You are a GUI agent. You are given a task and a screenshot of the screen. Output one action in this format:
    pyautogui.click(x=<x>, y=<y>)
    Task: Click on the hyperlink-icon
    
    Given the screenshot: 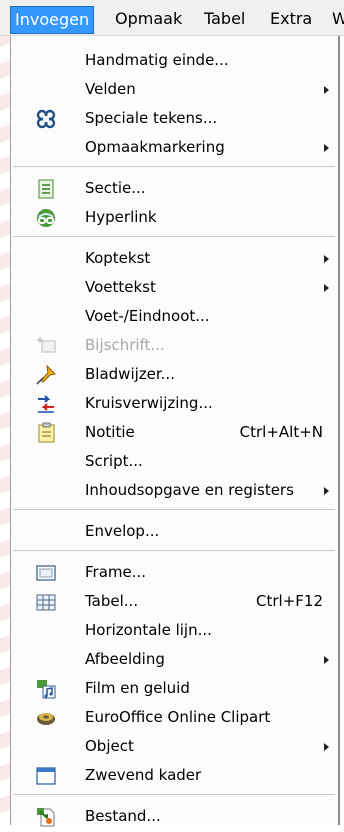 What is the action you would take?
    pyautogui.click(x=46, y=218)
    